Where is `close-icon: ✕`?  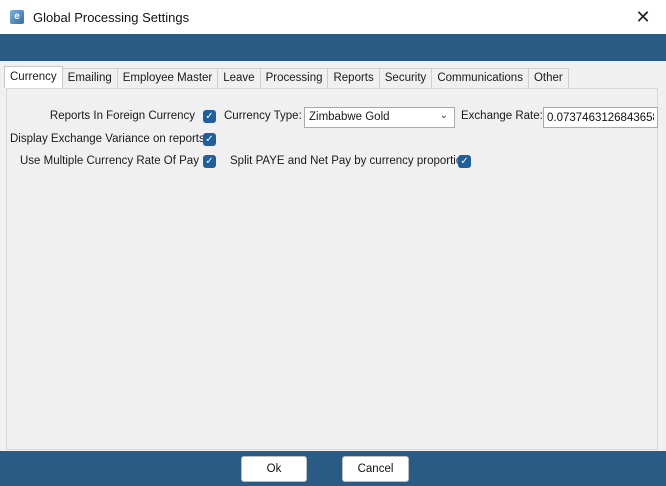
close-icon: ✕ is located at coordinates (643, 17).